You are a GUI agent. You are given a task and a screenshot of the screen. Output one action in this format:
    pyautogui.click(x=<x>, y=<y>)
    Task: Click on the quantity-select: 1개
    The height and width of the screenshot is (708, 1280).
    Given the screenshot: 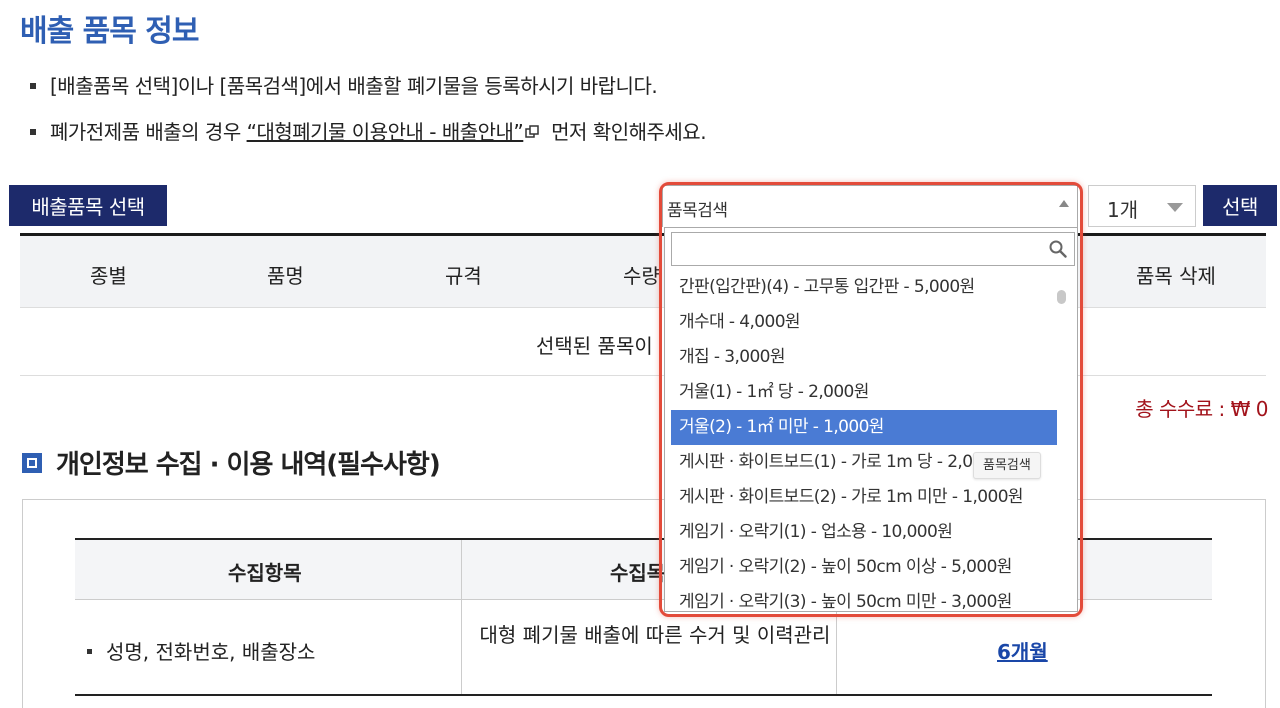 What is the action you would take?
    pyautogui.click(x=1142, y=206)
    